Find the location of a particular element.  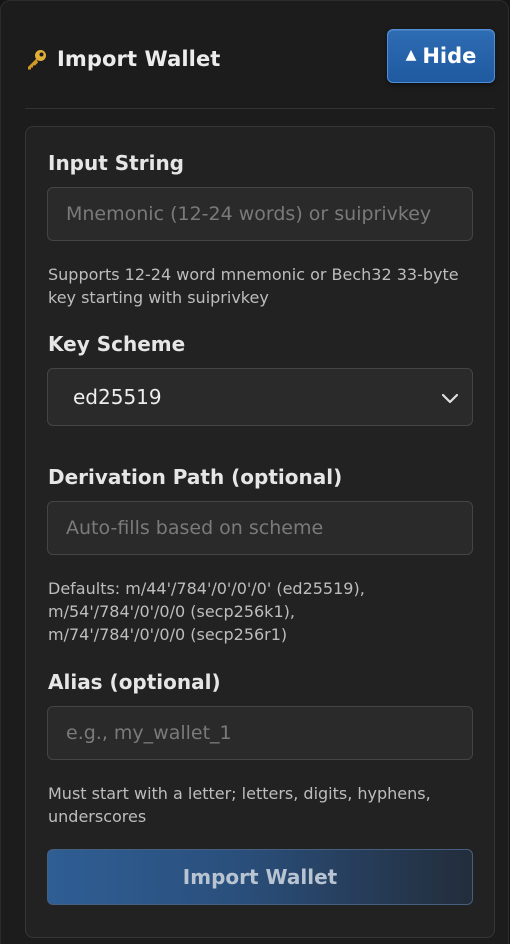

key-scheme-select: ed25519 is located at coordinates (260, 397).